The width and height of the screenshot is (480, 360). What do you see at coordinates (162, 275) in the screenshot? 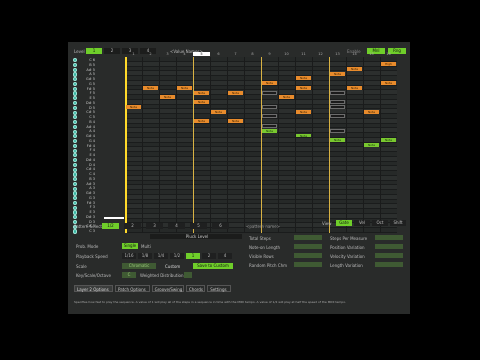
I see `weighted-distribution: Weighted Distribution` at bounding box center [162, 275].